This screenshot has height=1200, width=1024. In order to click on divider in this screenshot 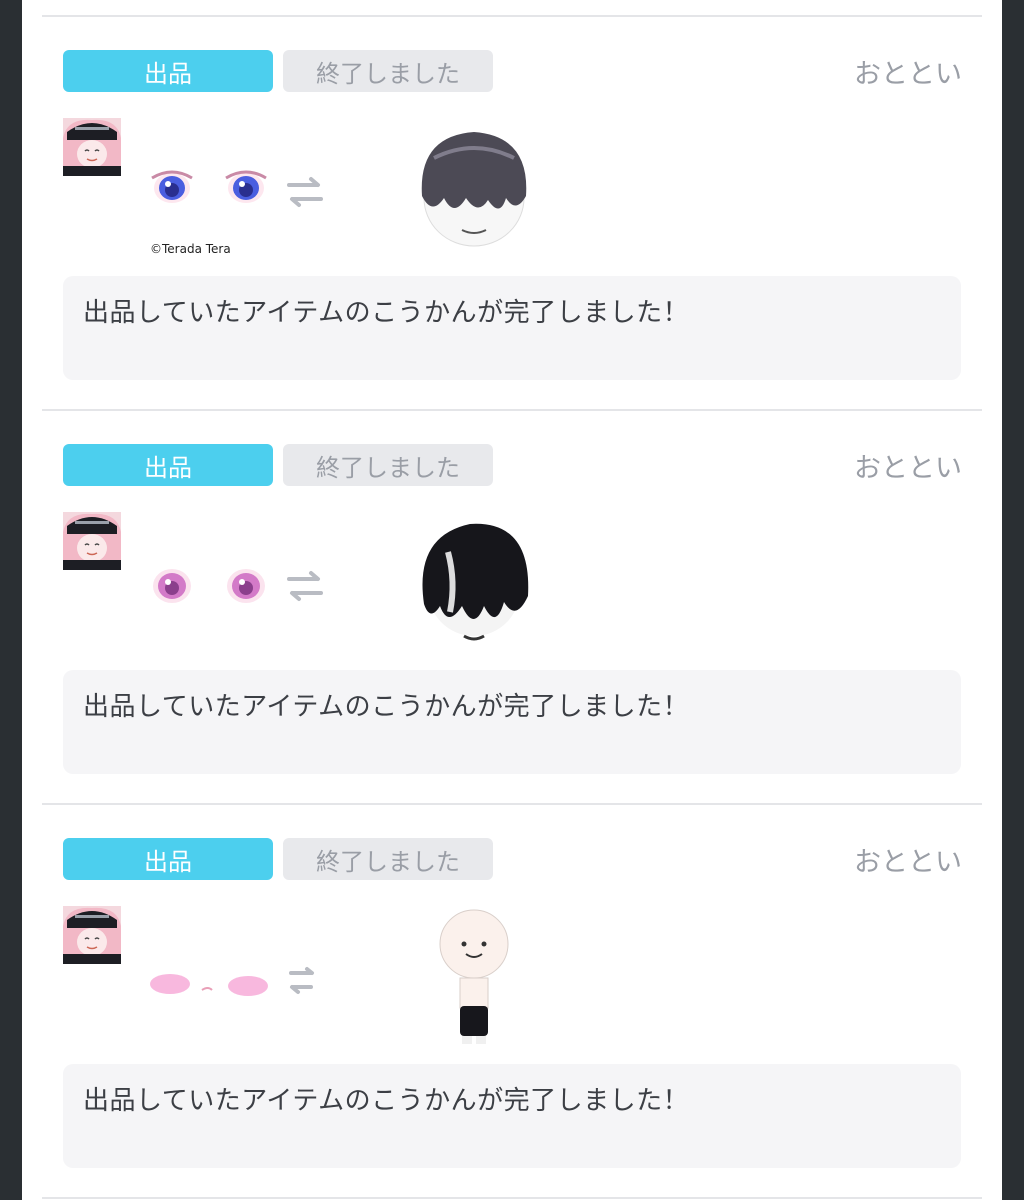, I will do `click(512, 1198)`.